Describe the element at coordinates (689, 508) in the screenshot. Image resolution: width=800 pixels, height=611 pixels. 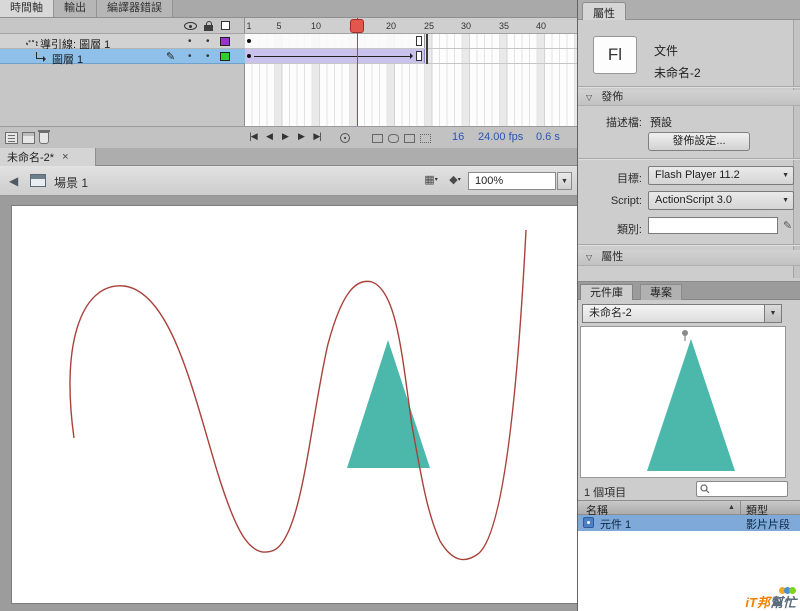
I see `library-column-header: 名稱 ▲ 類型` at that location.